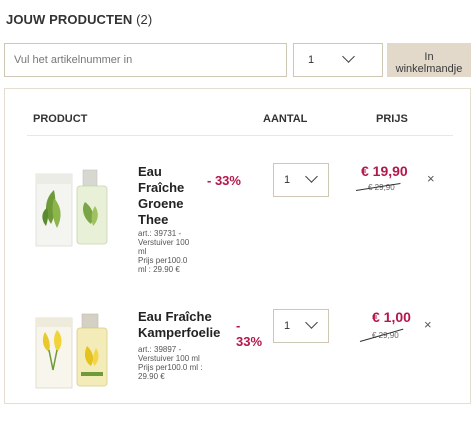  What do you see at coordinates (391, 317) in the screenshot?
I see `current-price: € 1,00` at bounding box center [391, 317].